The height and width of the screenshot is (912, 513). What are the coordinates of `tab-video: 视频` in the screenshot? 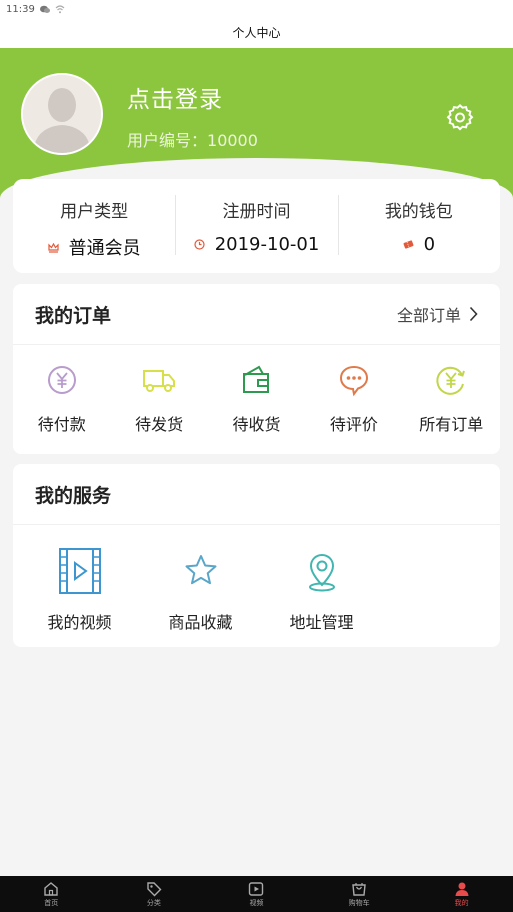 It's located at (256, 894).